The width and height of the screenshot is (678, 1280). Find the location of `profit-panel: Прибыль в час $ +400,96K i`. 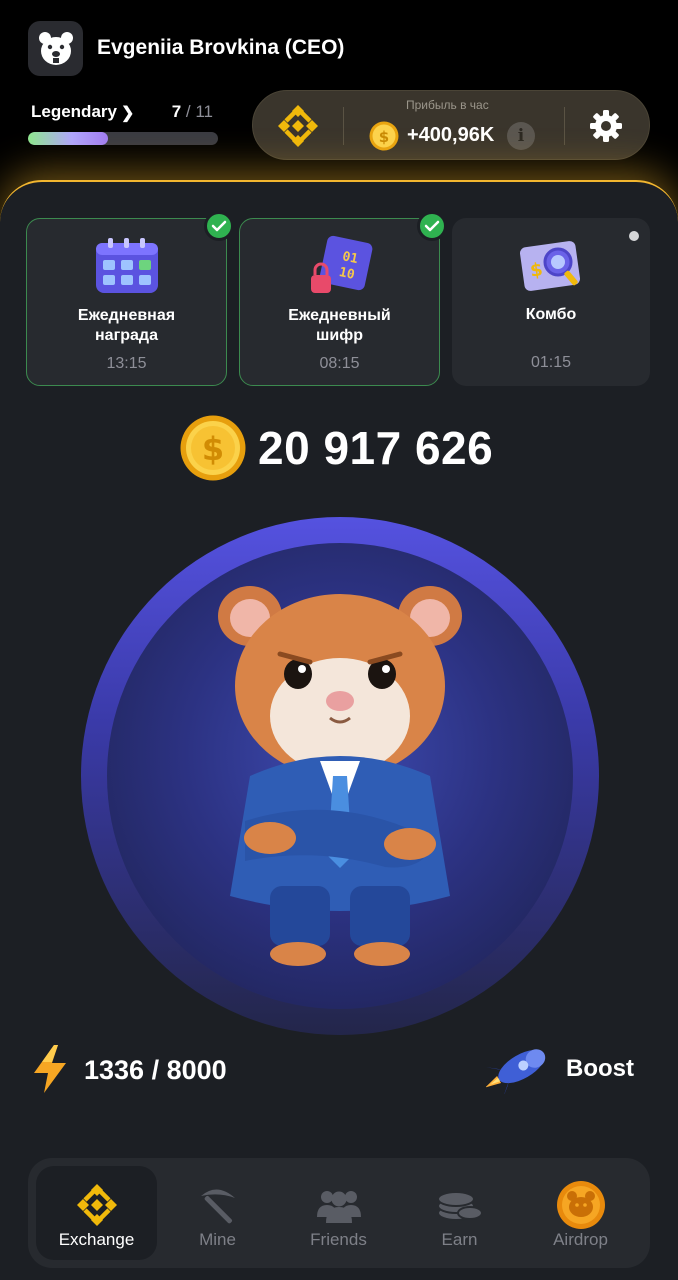

profit-panel: Прибыль в час $ +400,96K i is located at coordinates (451, 125).